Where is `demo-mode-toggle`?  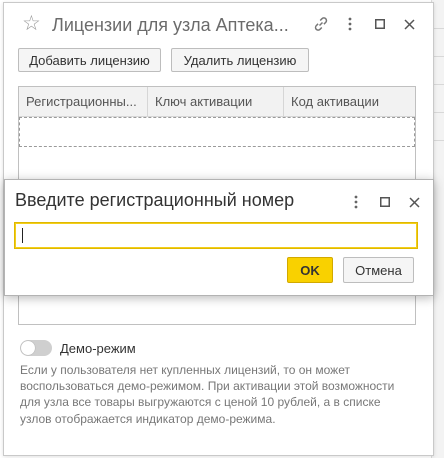 demo-mode-toggle is located at coordinates (36, 348).